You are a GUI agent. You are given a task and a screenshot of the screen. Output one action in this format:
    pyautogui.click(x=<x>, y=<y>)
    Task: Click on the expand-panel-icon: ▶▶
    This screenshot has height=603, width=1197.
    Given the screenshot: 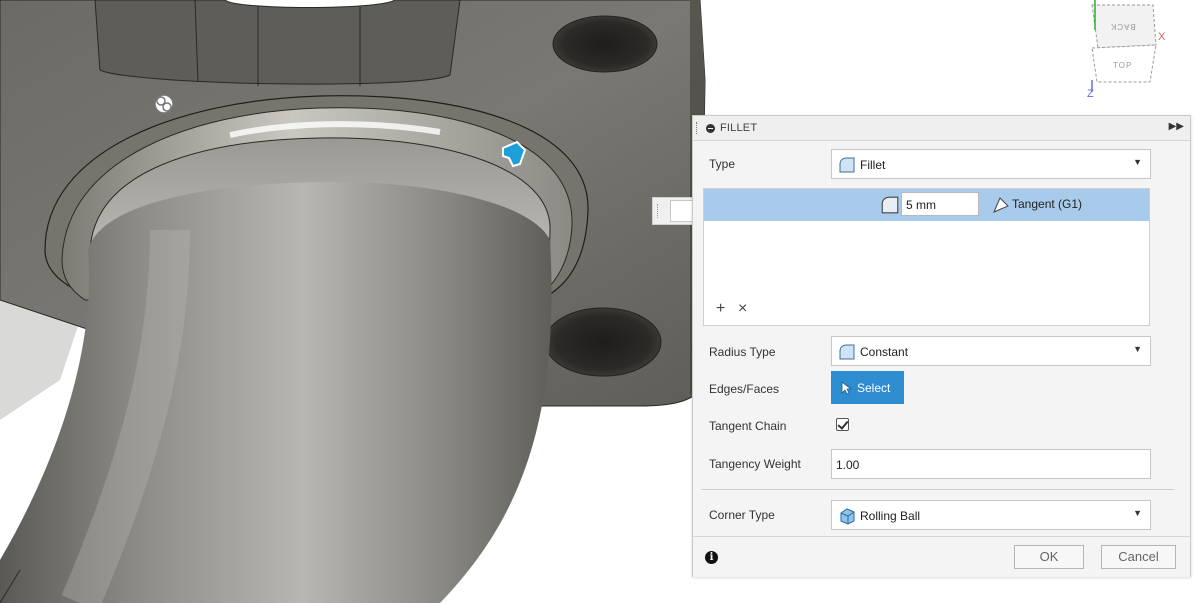 What is the action you would take?
    pyautogui.click(x=1176, y=126)
    